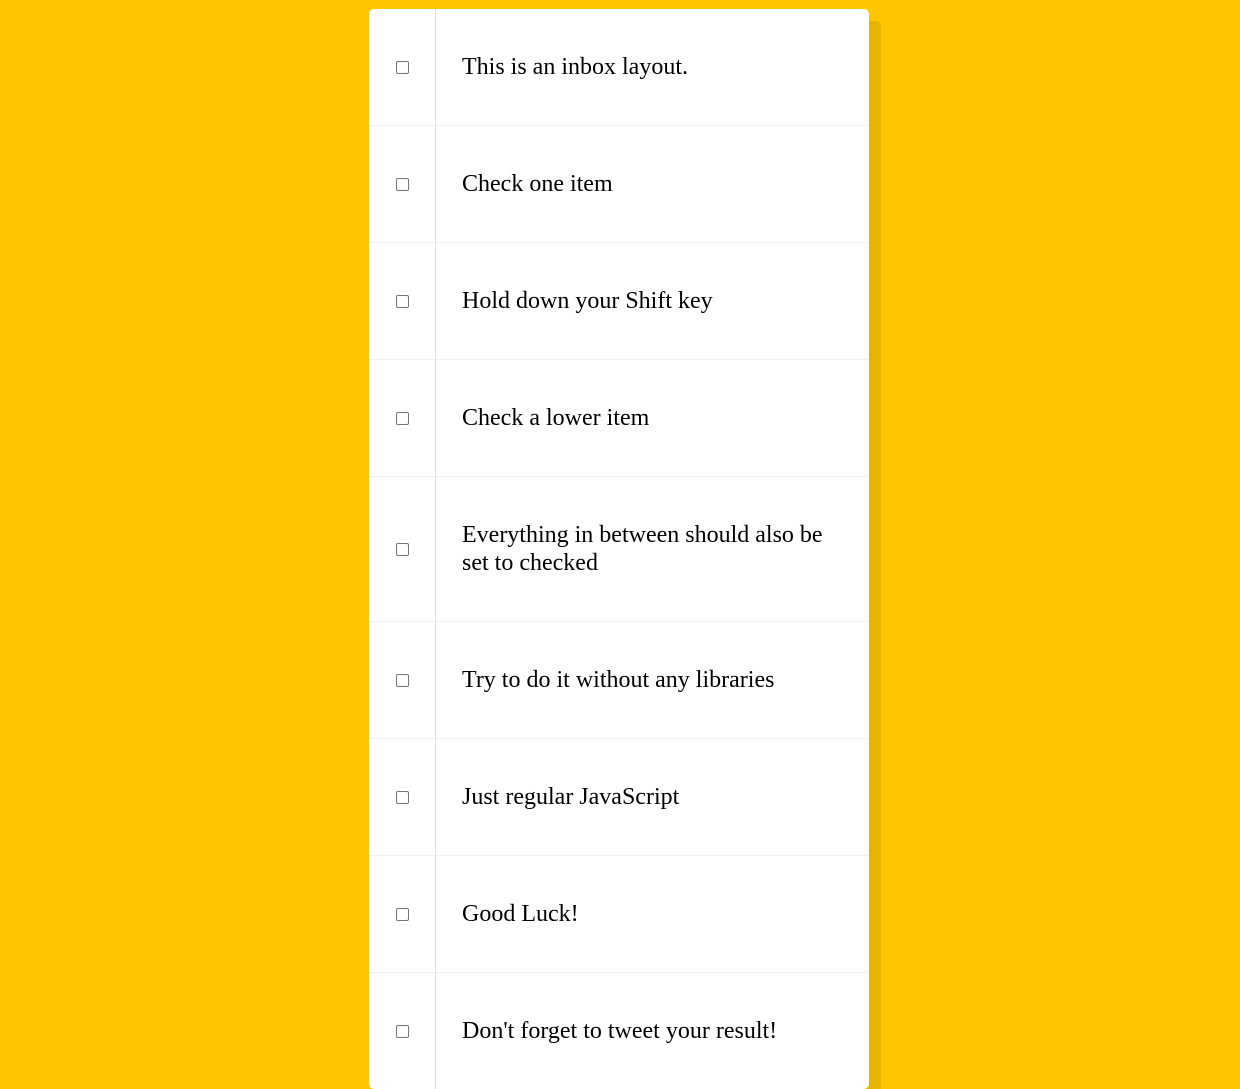  I want to click on inbox-item: Good Luck!, so click(619, 914).